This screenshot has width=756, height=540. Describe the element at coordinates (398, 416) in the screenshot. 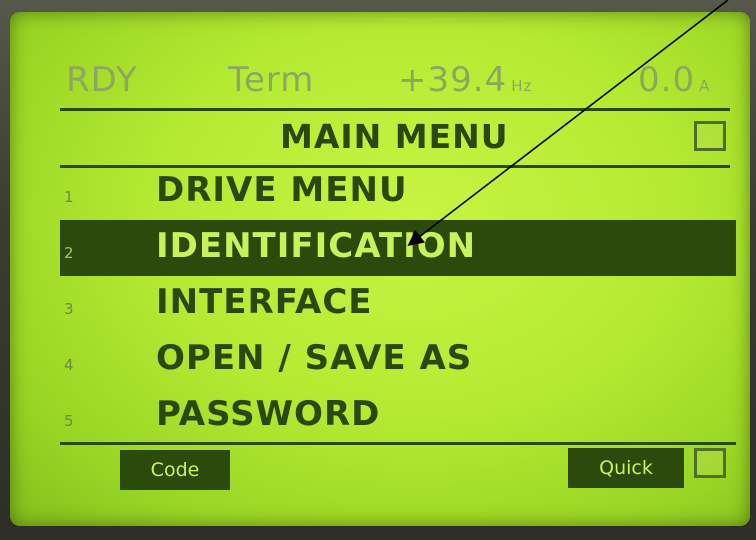

I see `menu-item-password: 5 PASSWORD` at that location.